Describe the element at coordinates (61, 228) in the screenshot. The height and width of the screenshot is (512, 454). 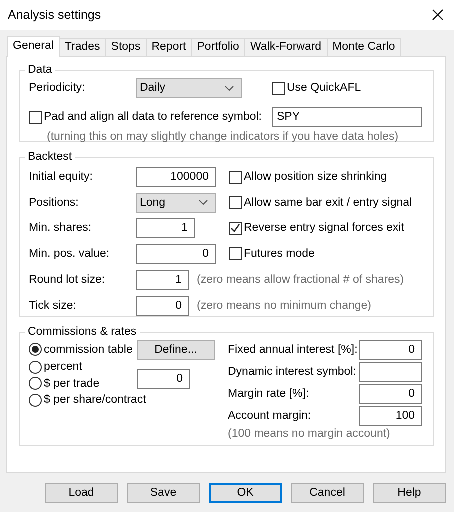
I see `field-label: Min. shares:` at that location.